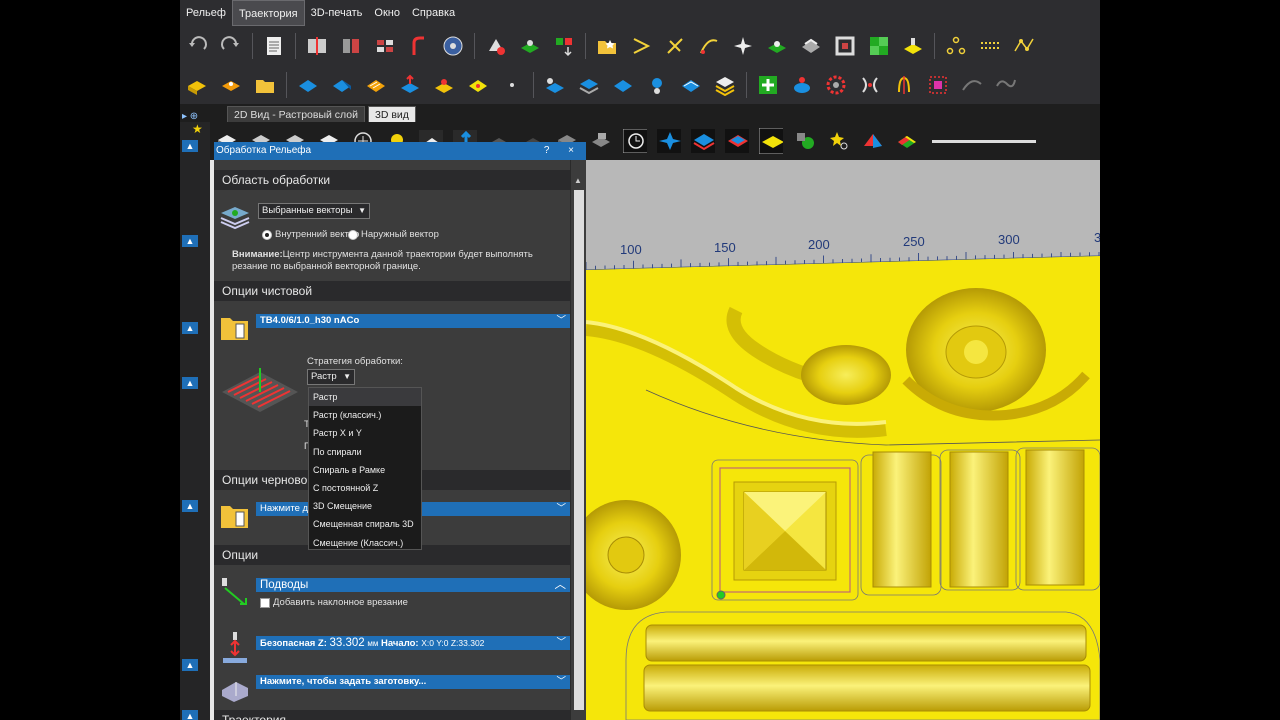 This screenshot has width=1280, height=720. Describe the element at coordinates (938, 85) in the screenshot. I see `select-icon` at that location.